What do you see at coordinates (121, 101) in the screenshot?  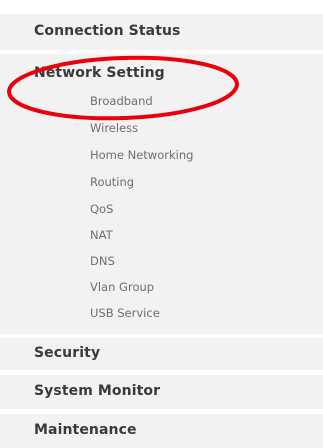 I see `menu-item-broadband: Broadband` at bounding box center [121, 101].